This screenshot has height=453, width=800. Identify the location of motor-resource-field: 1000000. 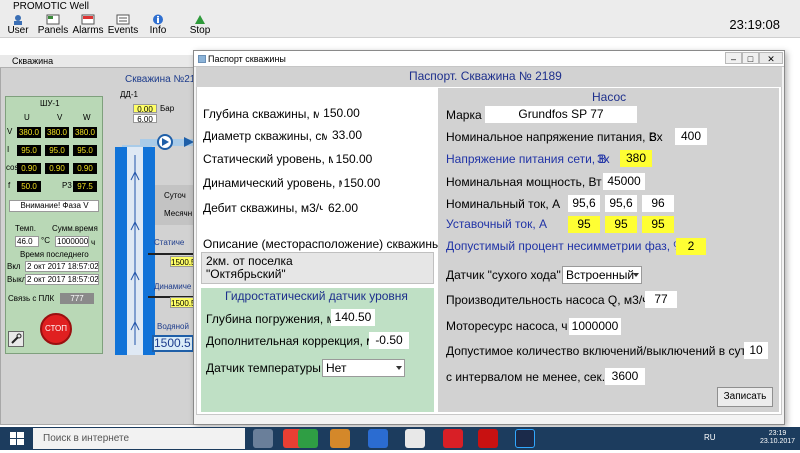
(595, 326).